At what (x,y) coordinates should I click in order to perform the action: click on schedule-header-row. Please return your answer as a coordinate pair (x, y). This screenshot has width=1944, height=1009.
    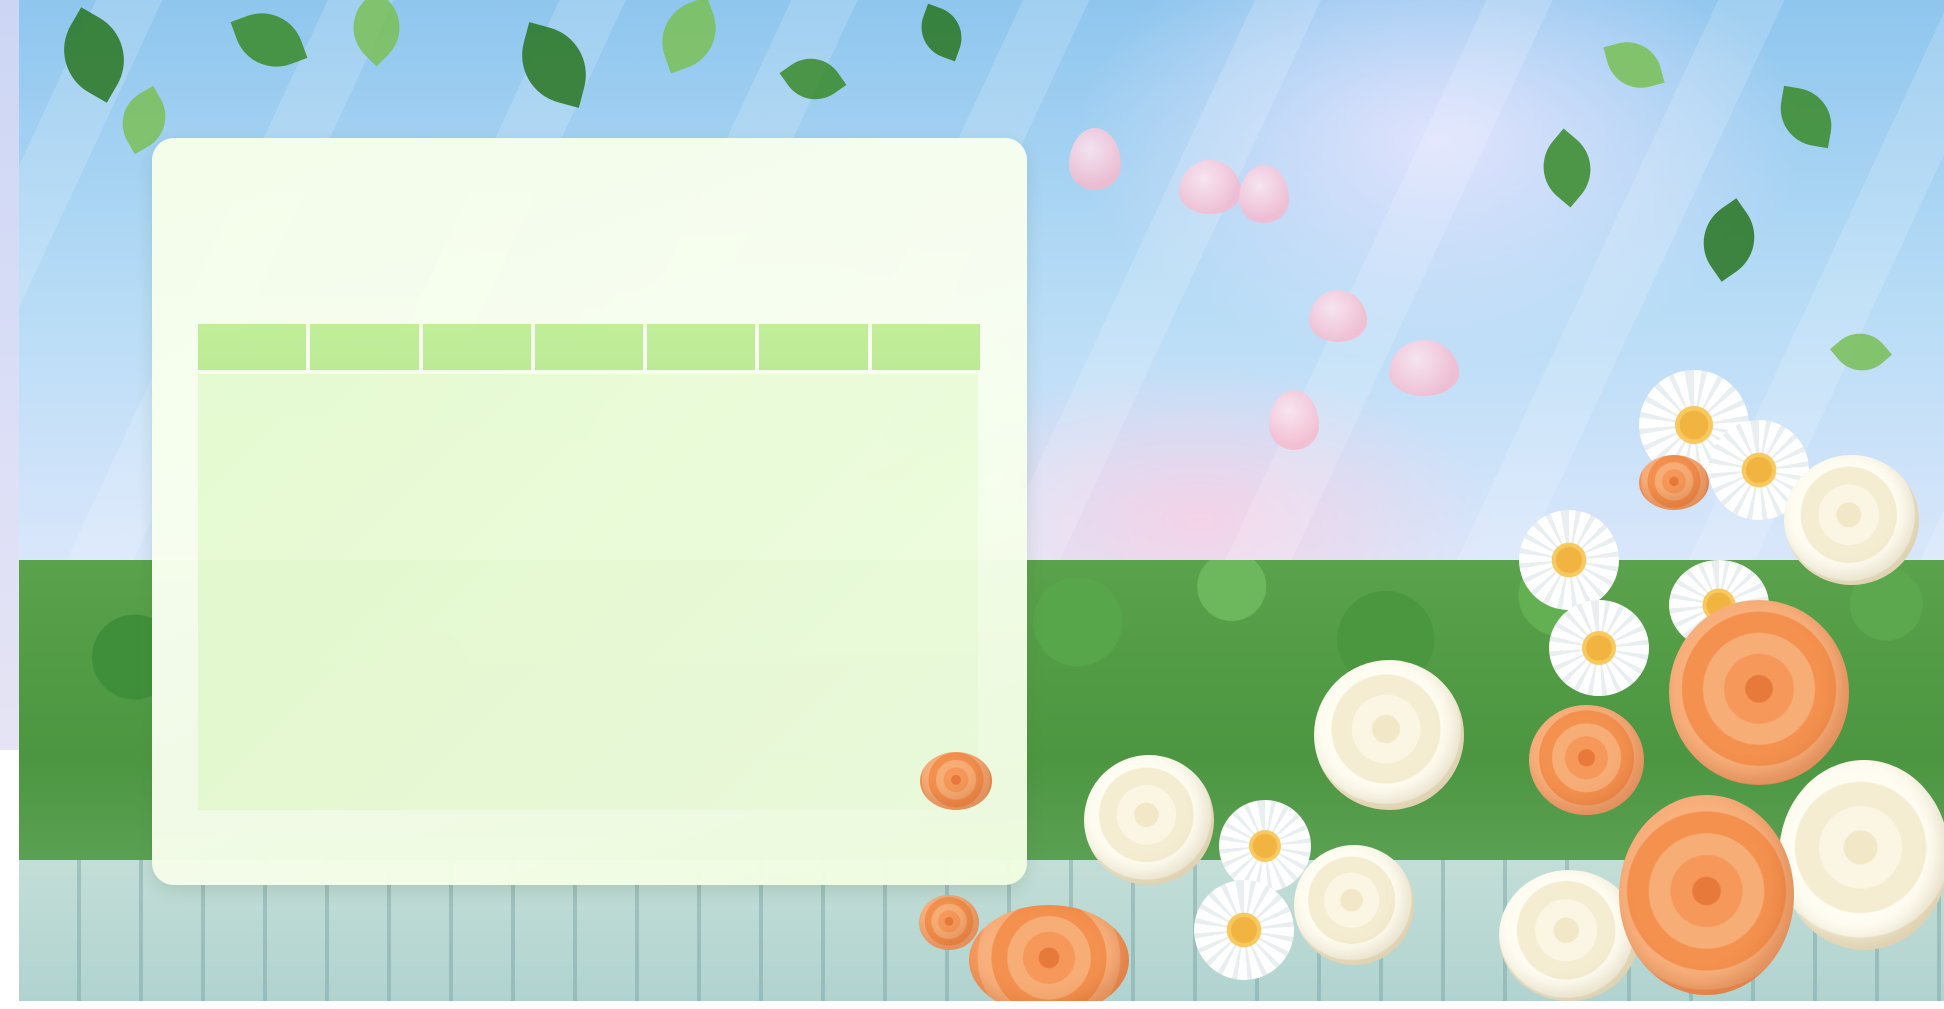
    Looking at the image, I should click on (589, 347).